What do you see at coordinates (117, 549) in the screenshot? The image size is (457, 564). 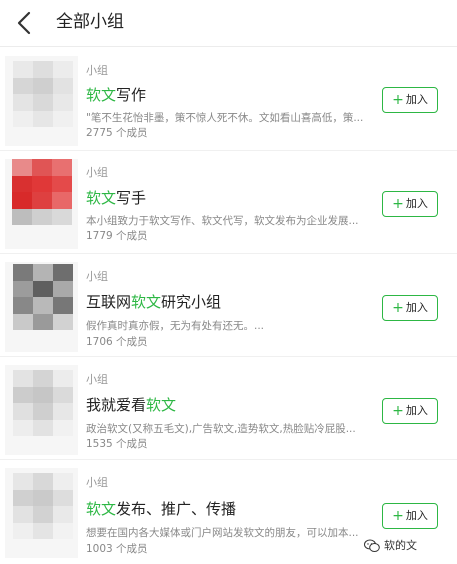 I see `member-count: 1003 个成员` at bounding box center [117, 549].